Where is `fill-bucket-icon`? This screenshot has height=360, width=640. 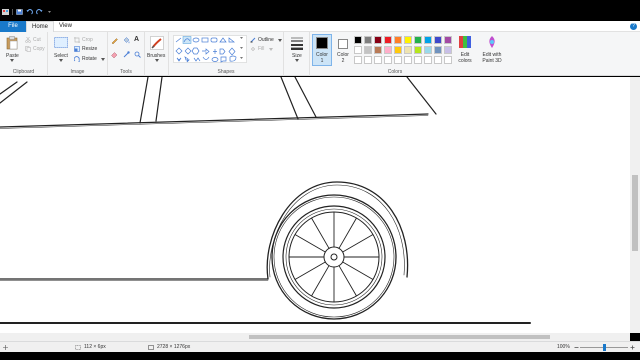 fill-bucket-icon is located at coordinates (126, 40).